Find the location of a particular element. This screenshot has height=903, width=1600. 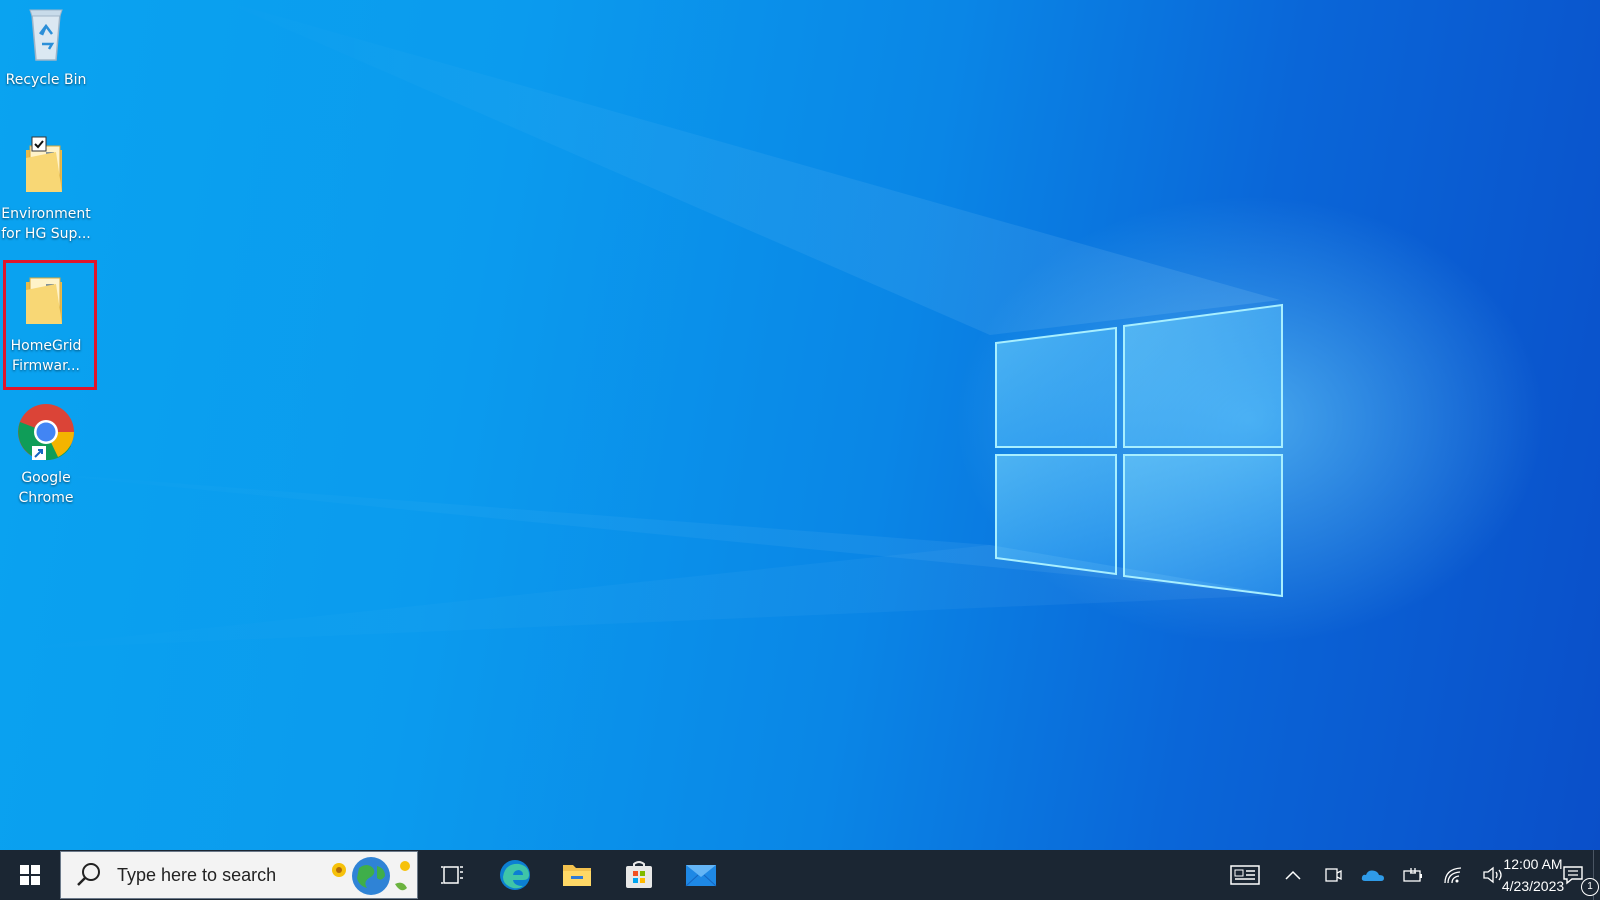

windows-logo-icon is located at coordinates (30, 875).